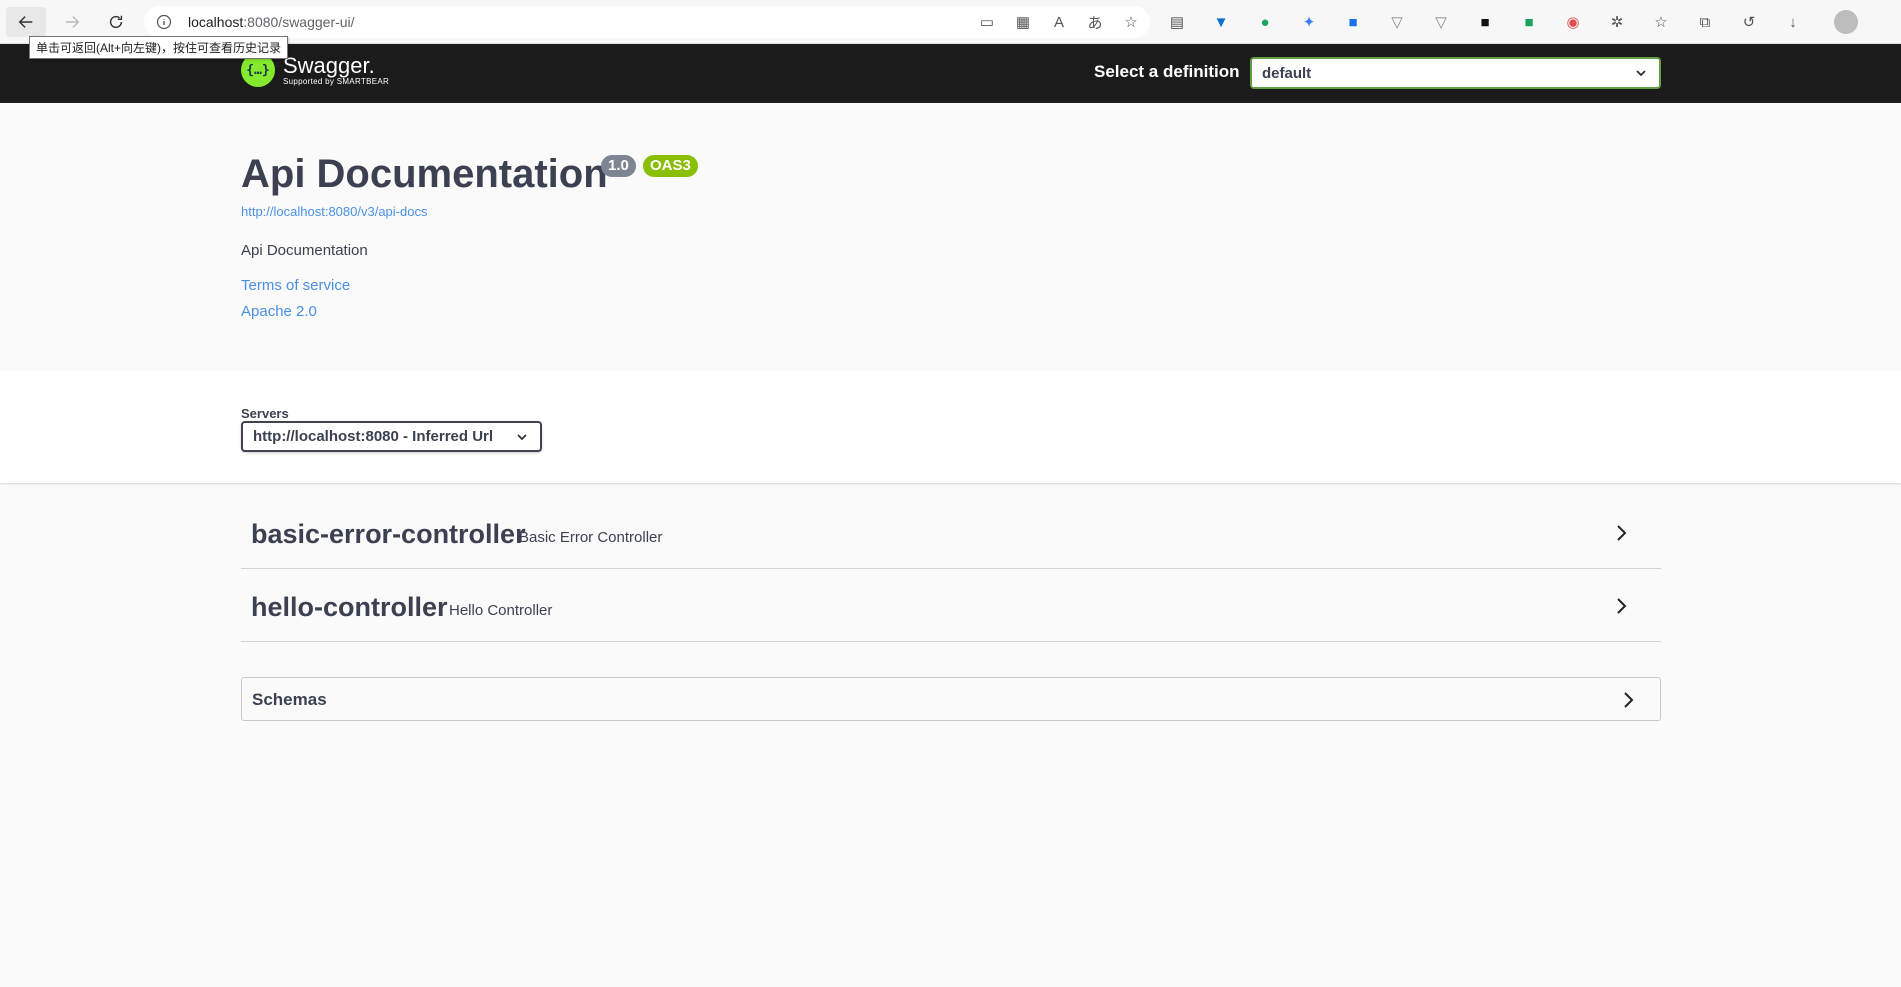 This screenshot has height=987, width=1901. I want to click on back-button, so click(26, 22).